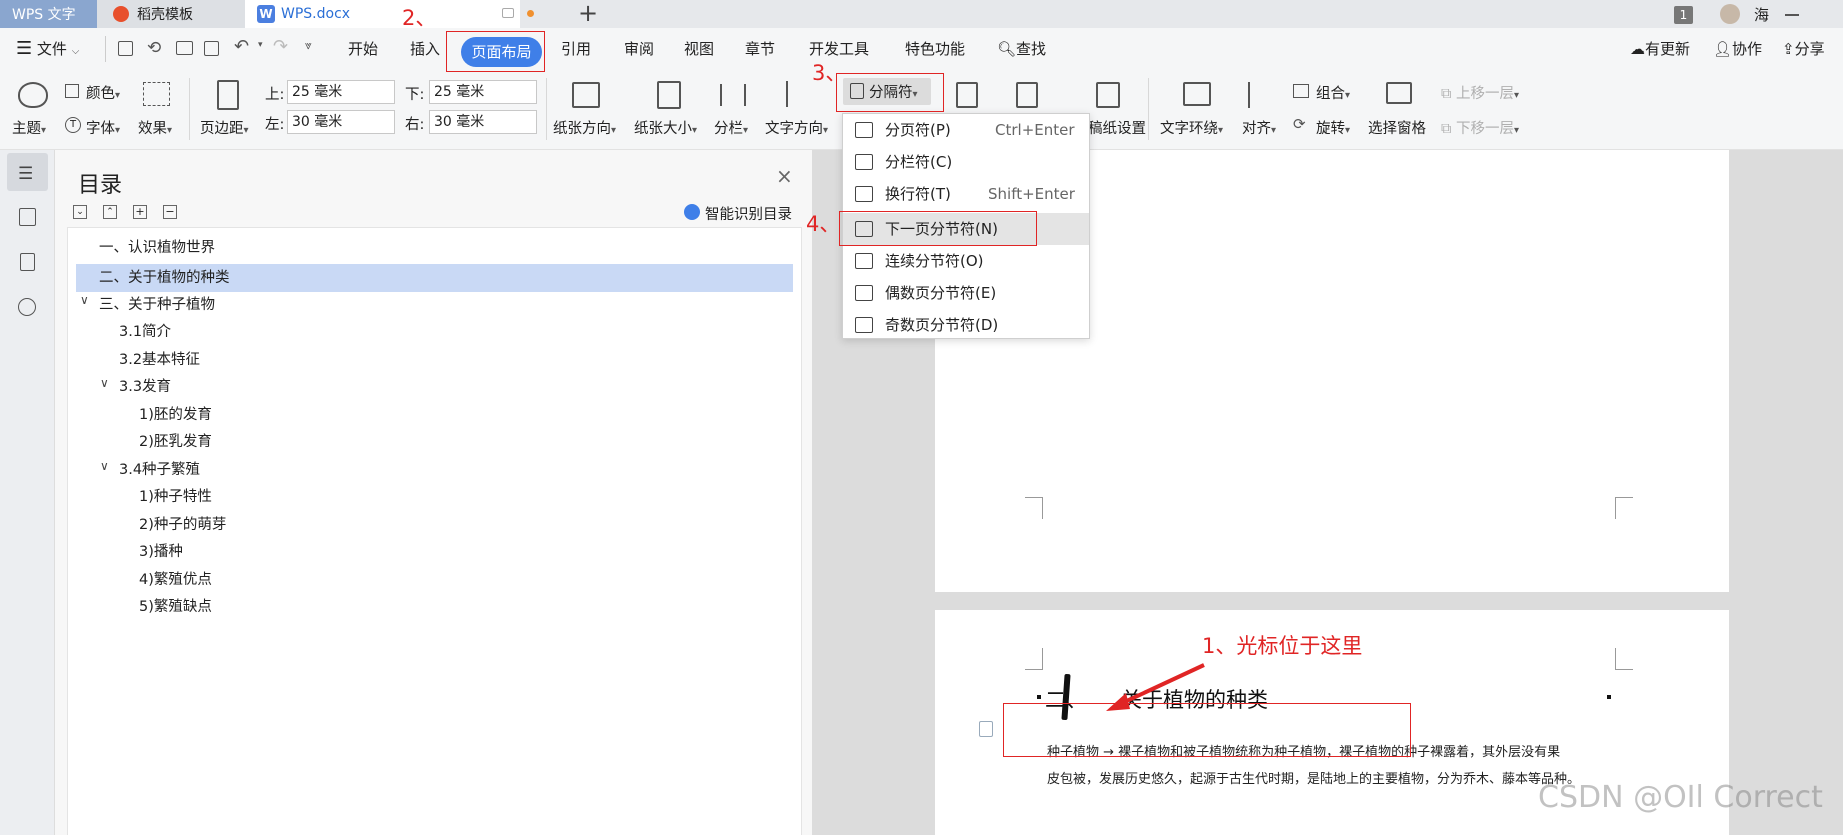  What do you see at coordinates (228, 95) in the screenshot?
I see `margins-icon` at bounding box center [228, 95].